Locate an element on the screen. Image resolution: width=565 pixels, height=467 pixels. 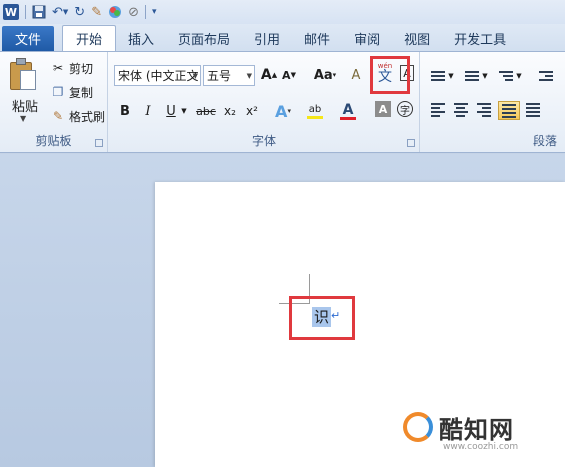
tab-home: 开始 is located at coordinates (89, 38).